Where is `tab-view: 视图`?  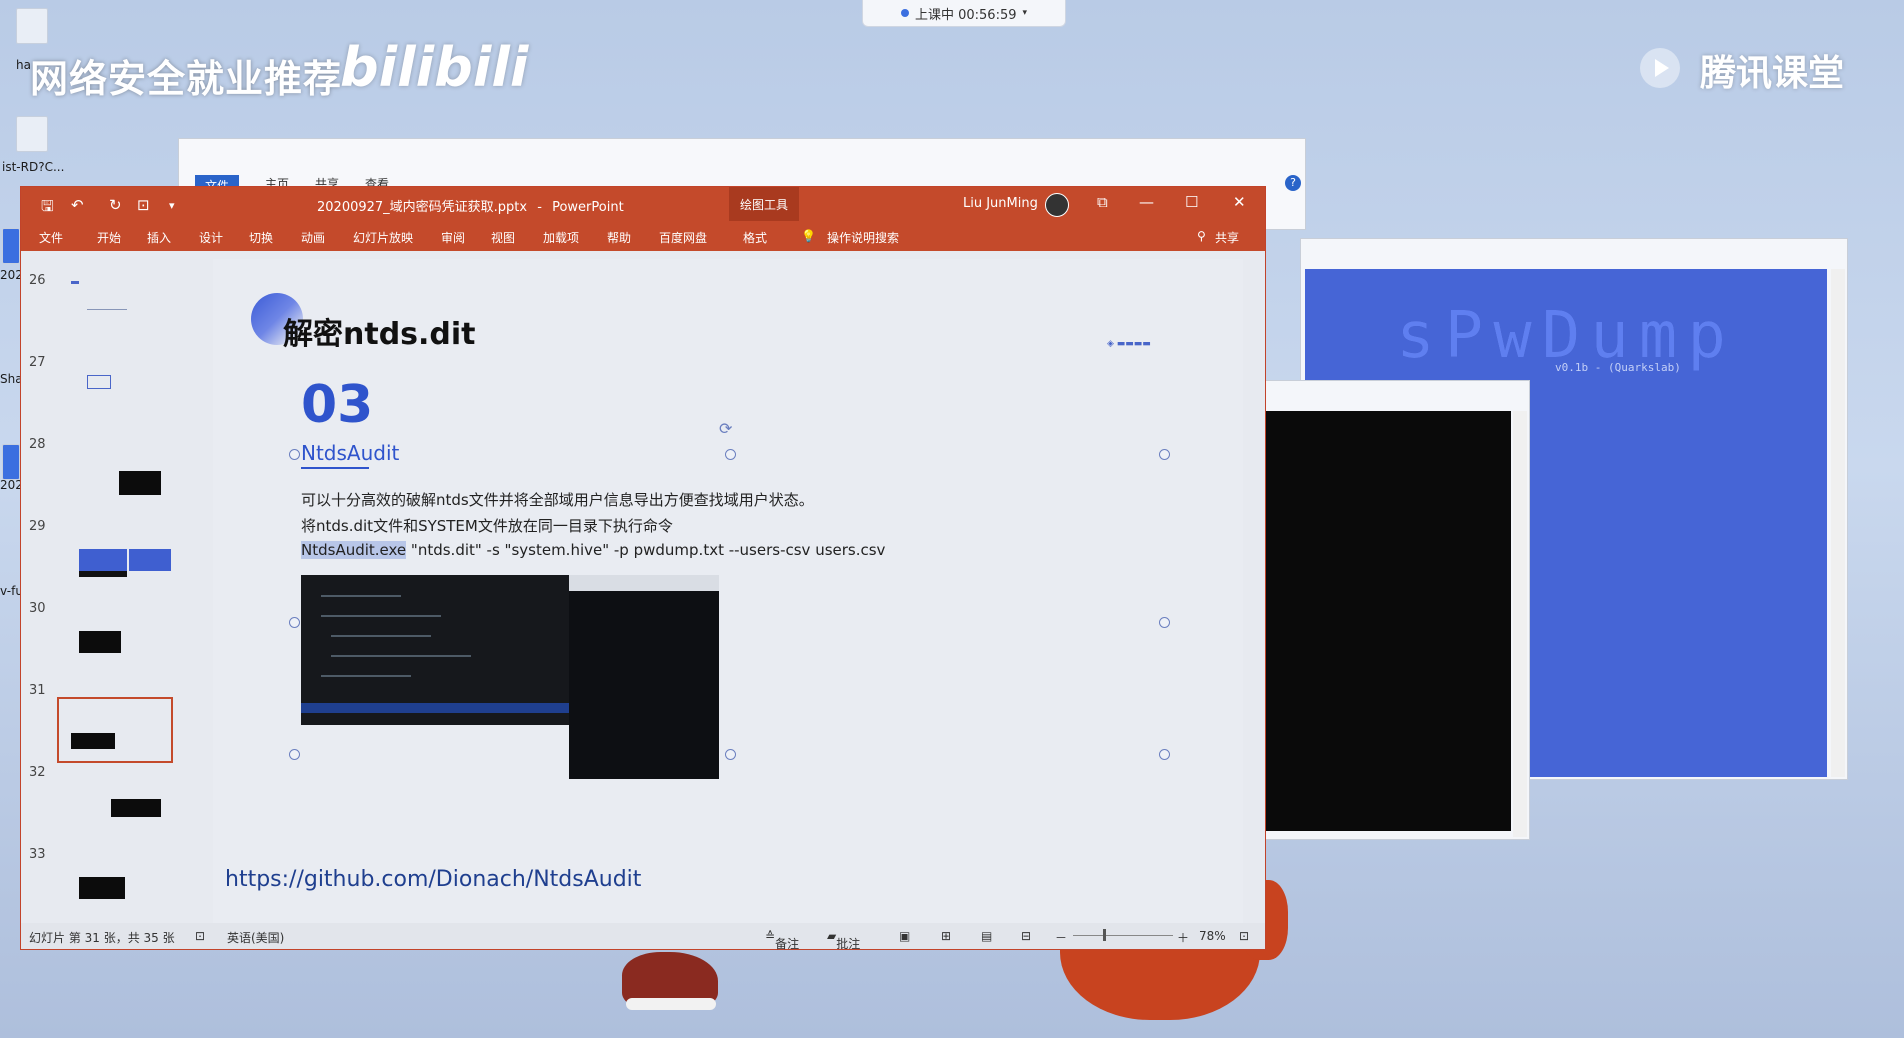
tab-view: 视图 is located at coordinates (503, 237).